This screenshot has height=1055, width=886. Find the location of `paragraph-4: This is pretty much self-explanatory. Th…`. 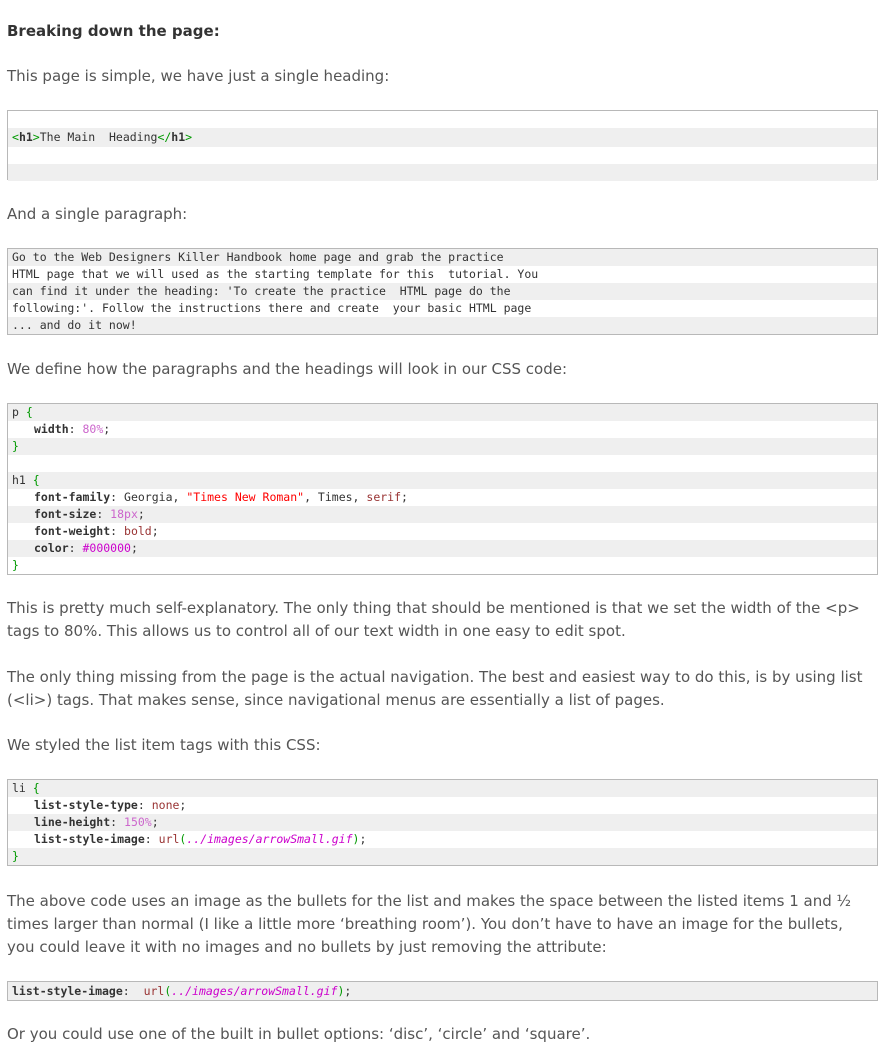

paragraph-4: This is pretty much self-explanatory. Th… is located at coordinates (433, 619).